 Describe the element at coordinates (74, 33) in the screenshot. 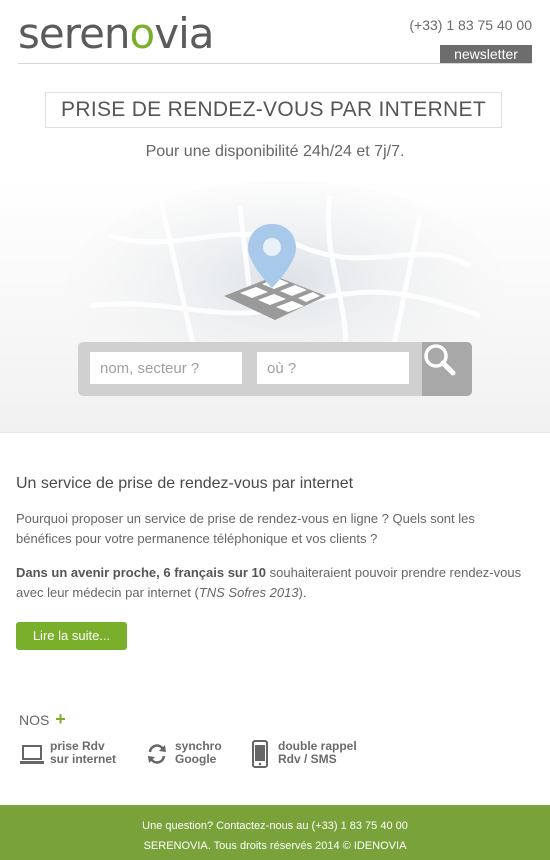

I see `logo-text-prefix: seren` at that location.